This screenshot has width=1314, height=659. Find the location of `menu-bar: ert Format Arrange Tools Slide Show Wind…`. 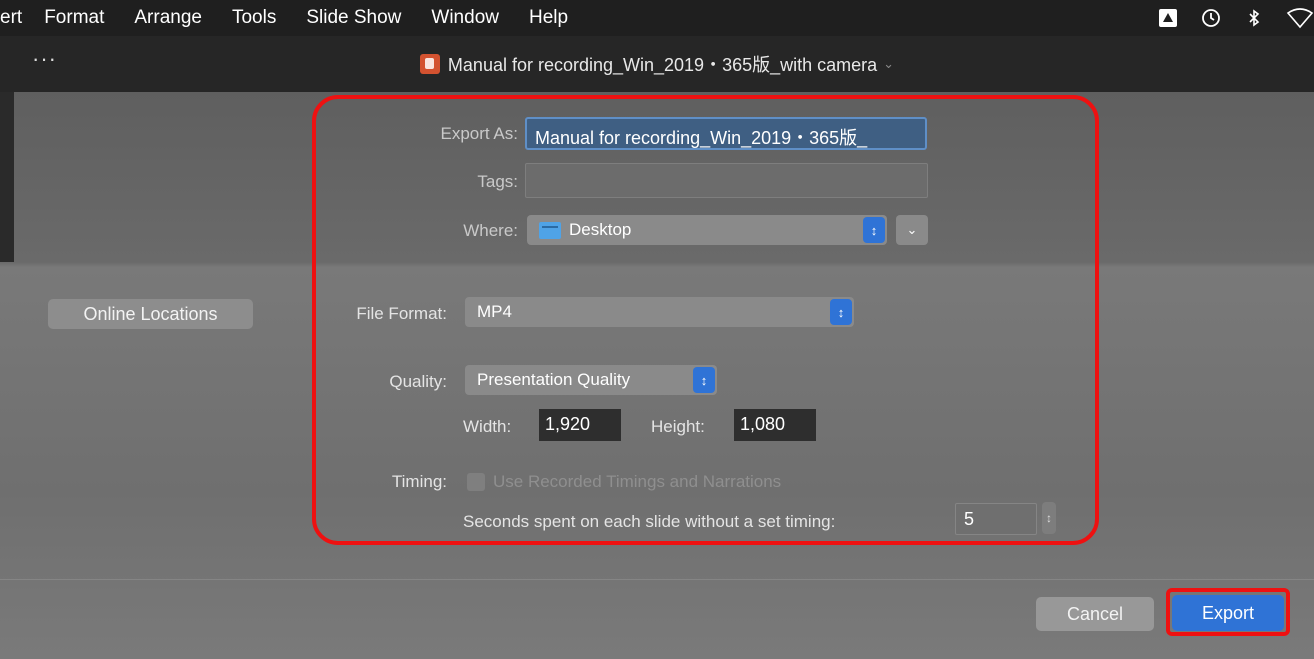

menu-bar: ert Format Arrange Tools Slide Show Wind… is located at coordinates (657, 18).